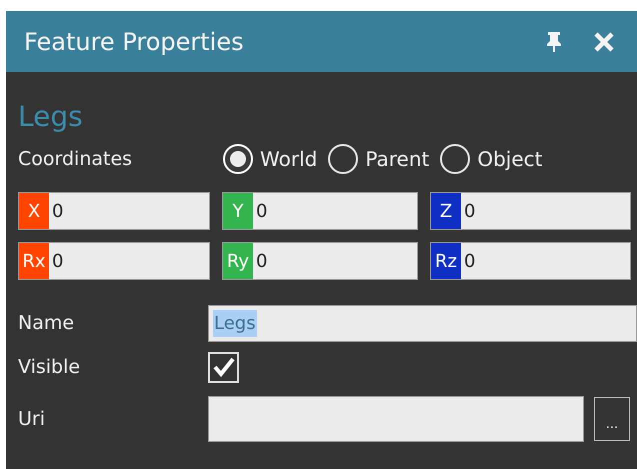  What do you see at coordinates (320, 261) in the screenshot?
I see `coordinate-field: Ry 0` at bounding box center [320, 261].